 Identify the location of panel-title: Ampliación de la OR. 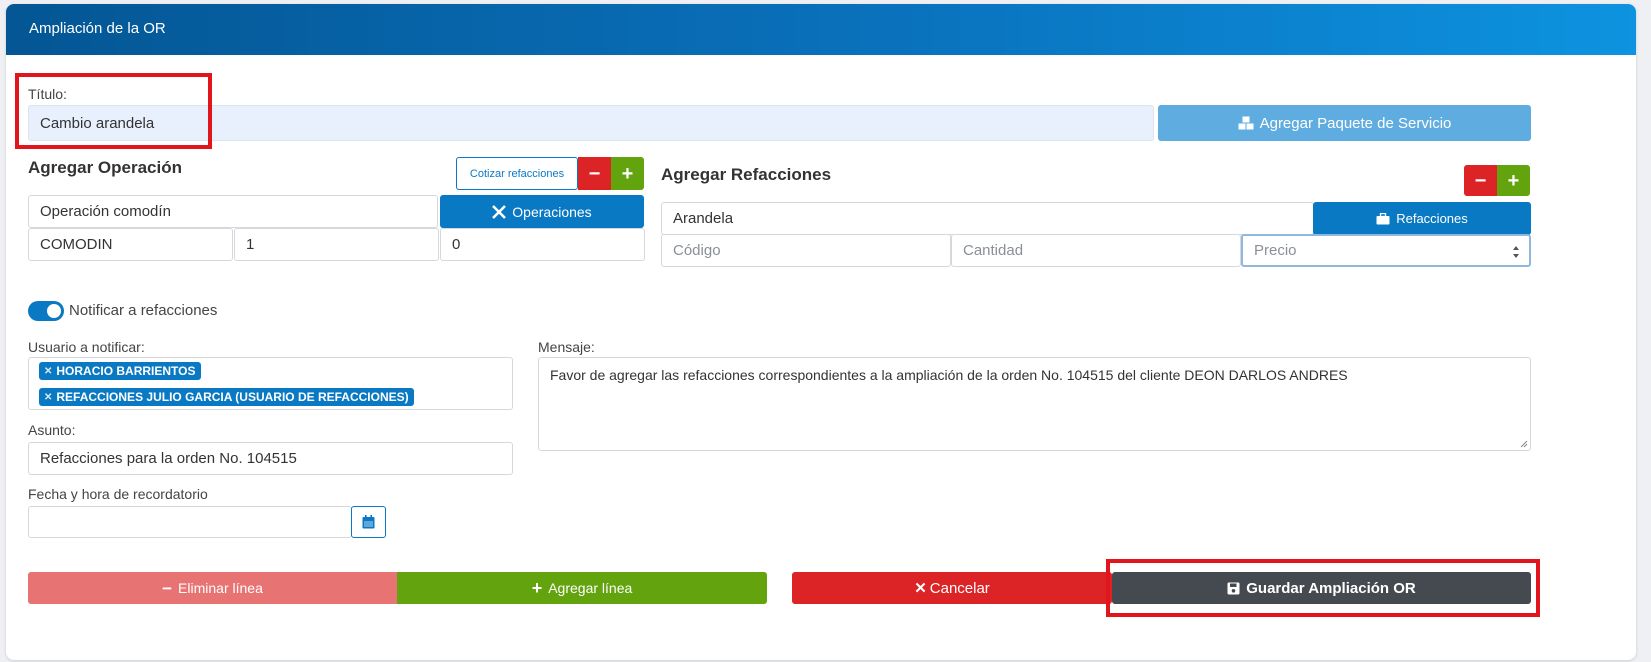
(97, 28).